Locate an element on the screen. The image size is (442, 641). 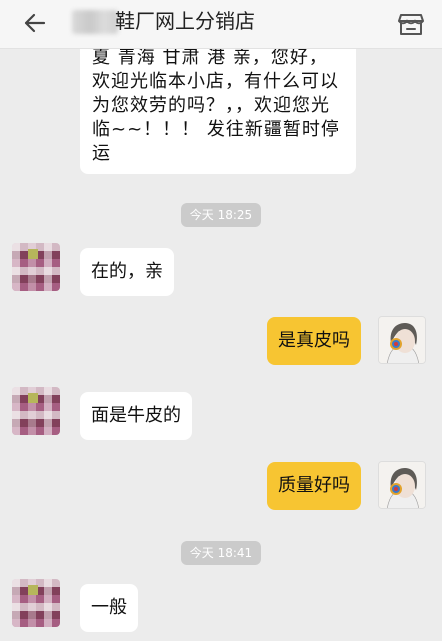
chat-header: 鞋厂网上分销店 is located at coordinates (221, 24).